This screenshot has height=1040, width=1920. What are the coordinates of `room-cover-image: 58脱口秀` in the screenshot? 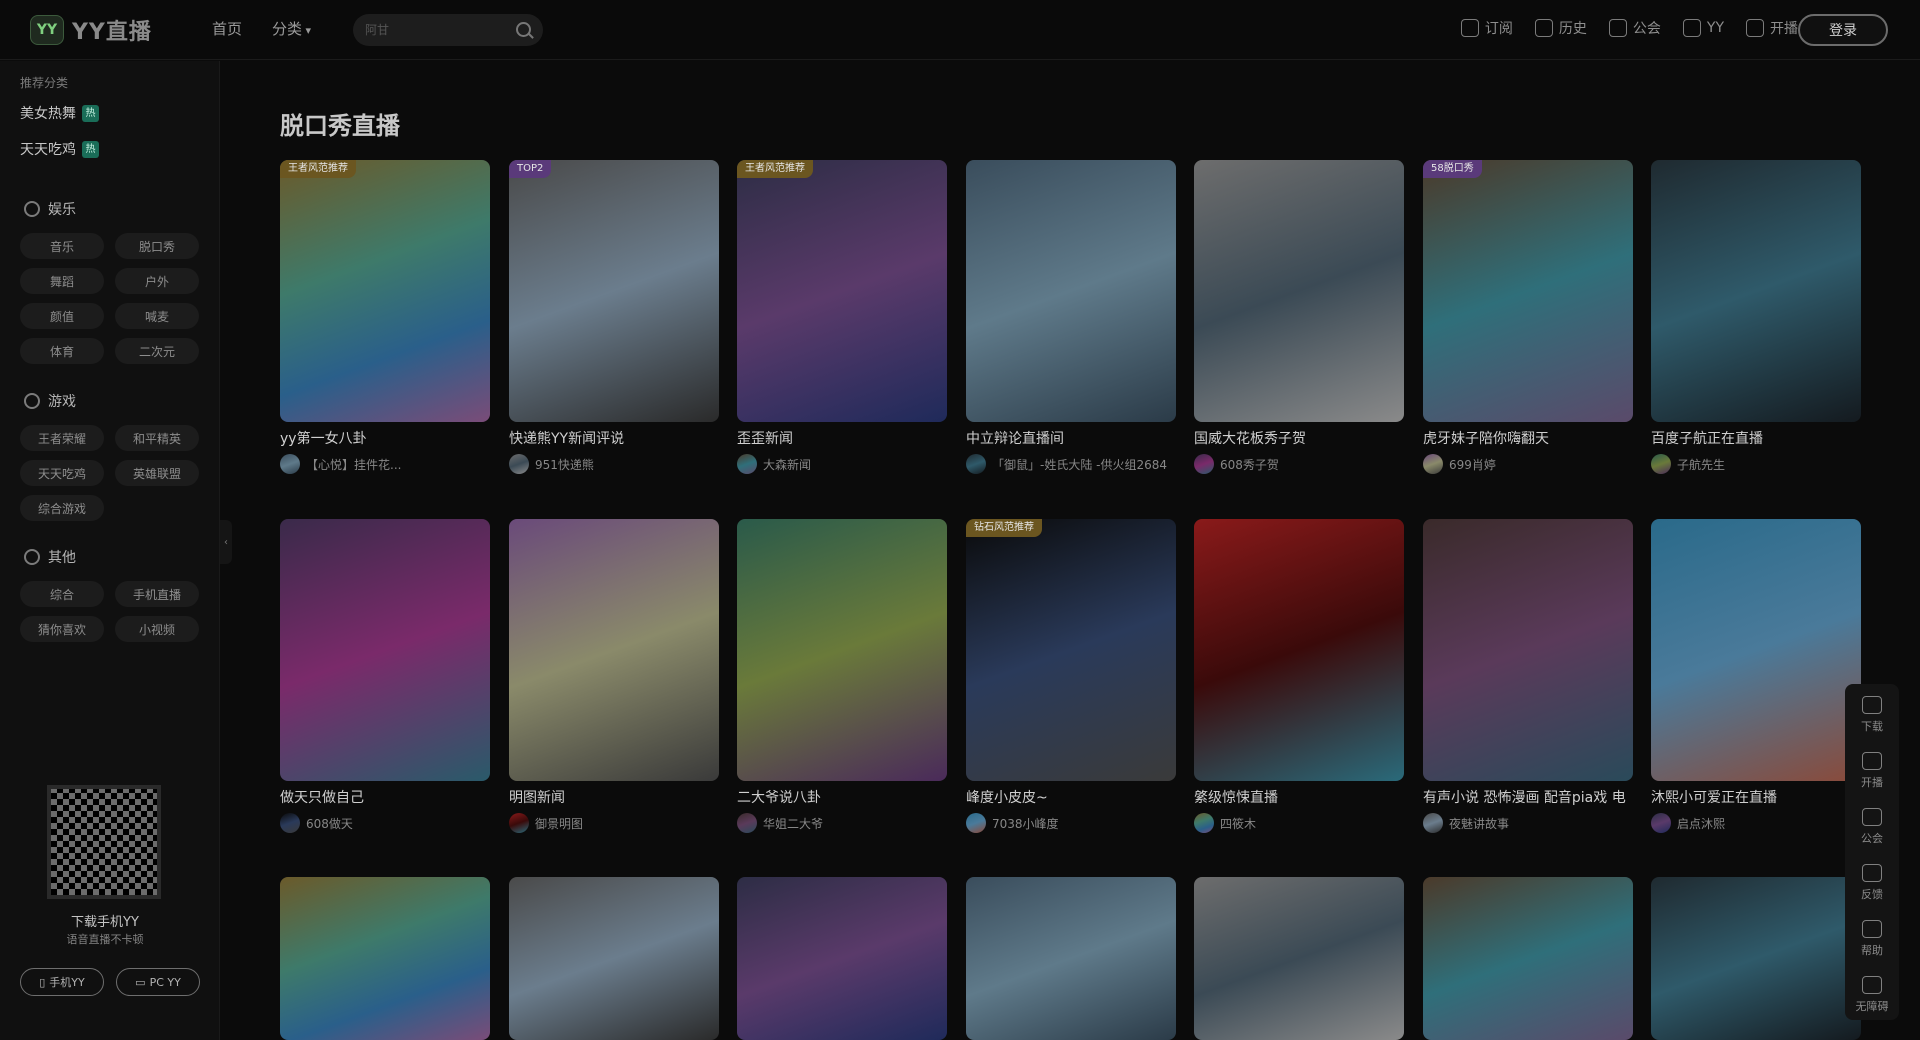 It's located at (1528, 291).